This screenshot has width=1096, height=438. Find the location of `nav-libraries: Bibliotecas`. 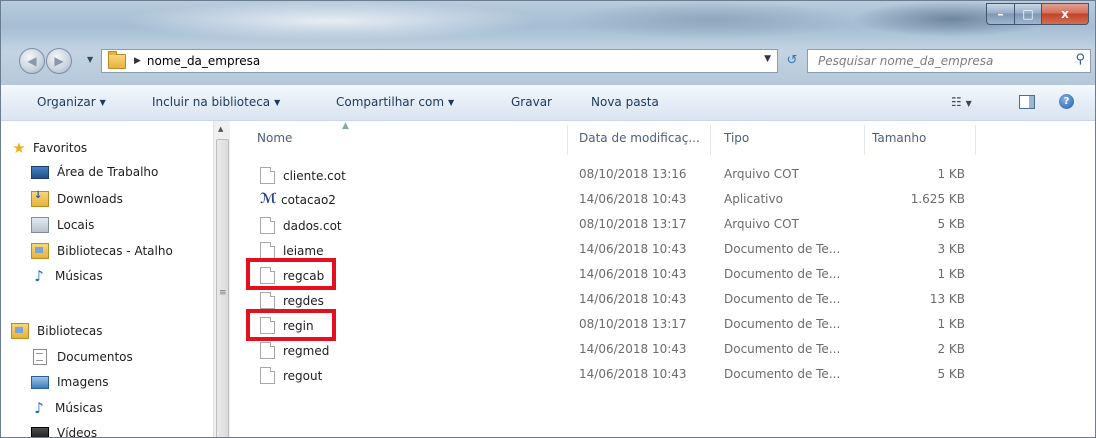

nav-libraries: Bibliotecas is located at coordinates (56, 331).